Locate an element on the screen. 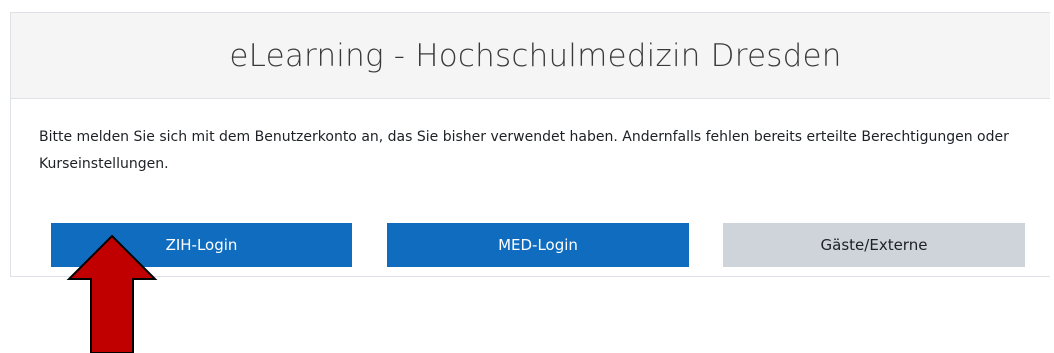  page-title: eLearning - Hochschulmedizin Dresden is located at coordinates (535, 55).